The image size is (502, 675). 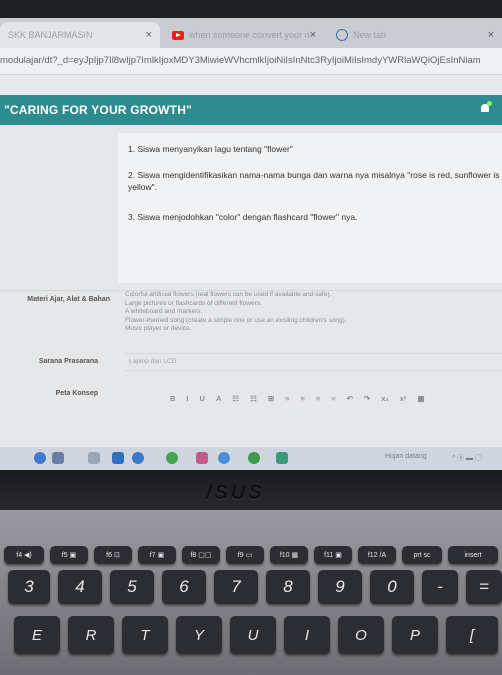 I want to click on font-color-button: A, so click(x=218, y=398).